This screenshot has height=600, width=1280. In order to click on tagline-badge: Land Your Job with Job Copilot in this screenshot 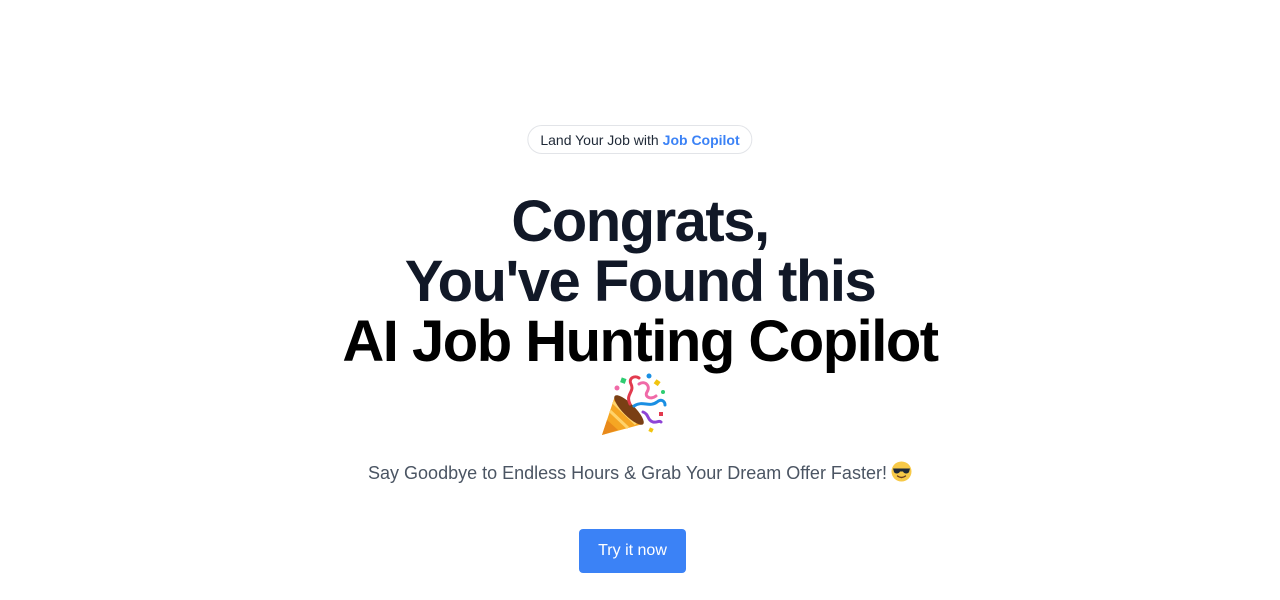, I will do `click(640, 139)`.